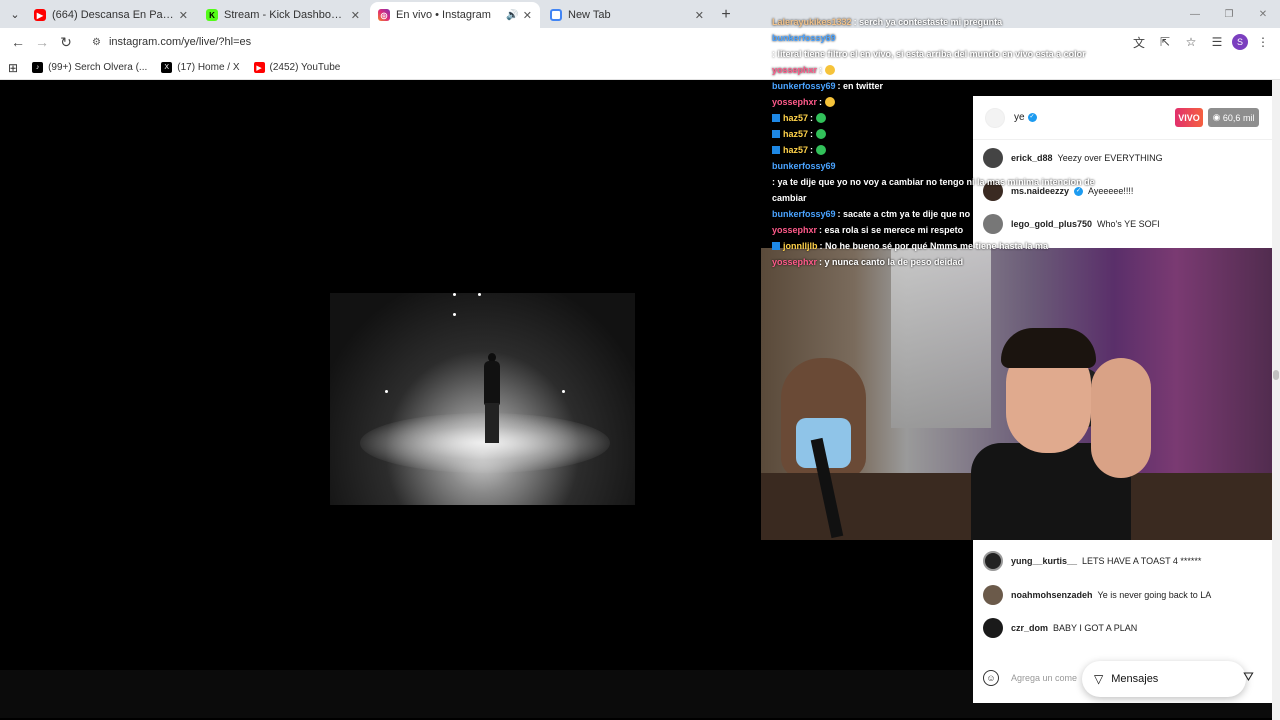  What do you see at coordinates (627, 15) in the screenshot?
I see `tab-new-tab: New Tab ✕` at bounding box center [627, 15].